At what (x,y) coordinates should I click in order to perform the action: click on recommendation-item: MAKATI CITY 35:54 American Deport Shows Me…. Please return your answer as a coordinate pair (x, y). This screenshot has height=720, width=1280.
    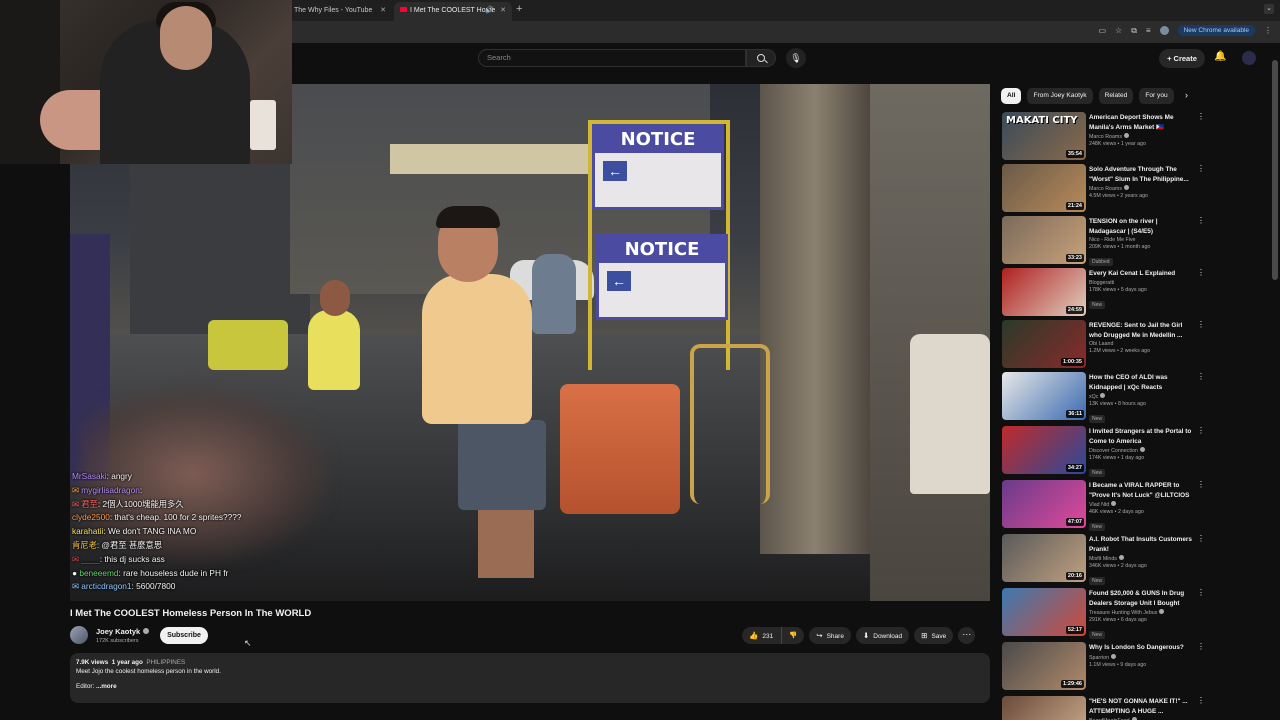
    Looking at the image, I should click on (1103, 136).